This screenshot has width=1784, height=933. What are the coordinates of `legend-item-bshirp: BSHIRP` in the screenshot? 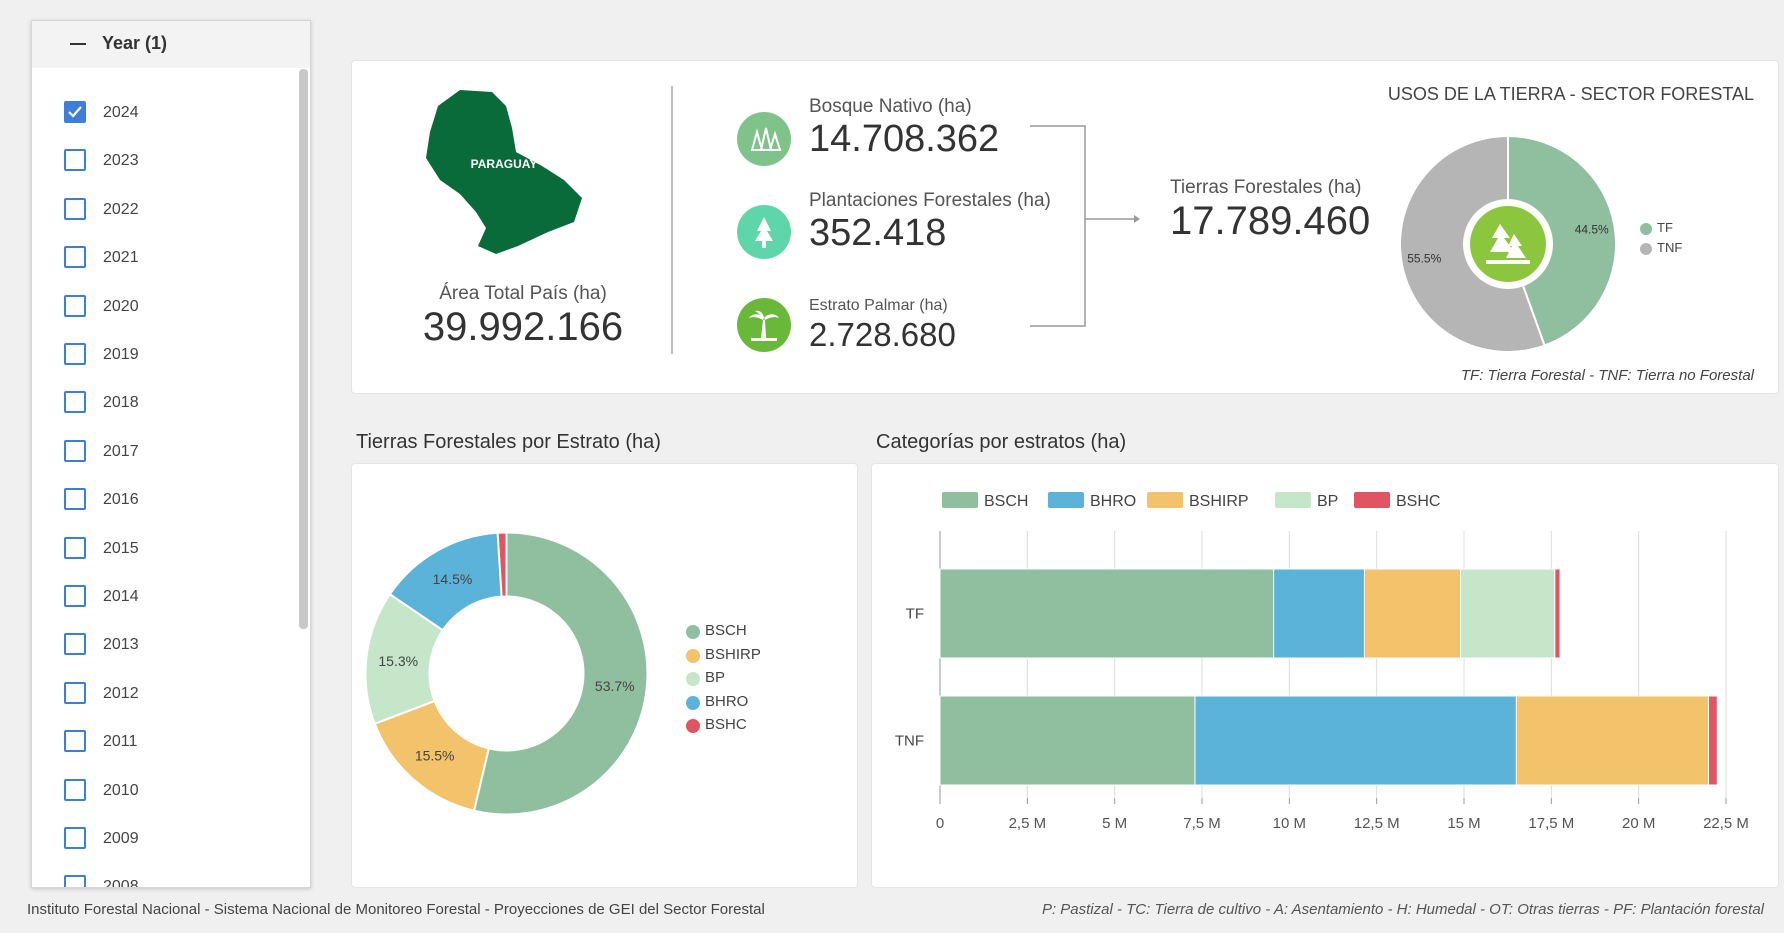 It's located at (1198, 501).